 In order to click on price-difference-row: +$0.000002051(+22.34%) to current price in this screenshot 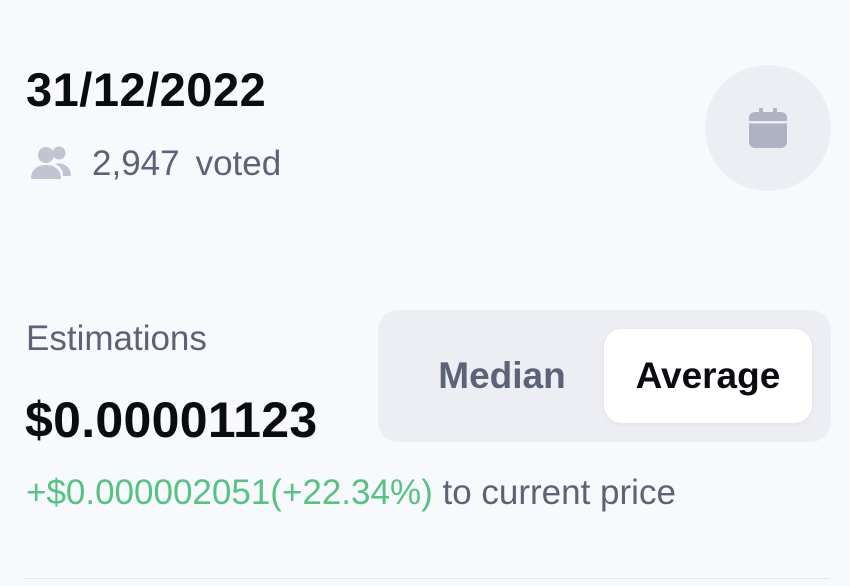, I will do `click(351, 493)`.